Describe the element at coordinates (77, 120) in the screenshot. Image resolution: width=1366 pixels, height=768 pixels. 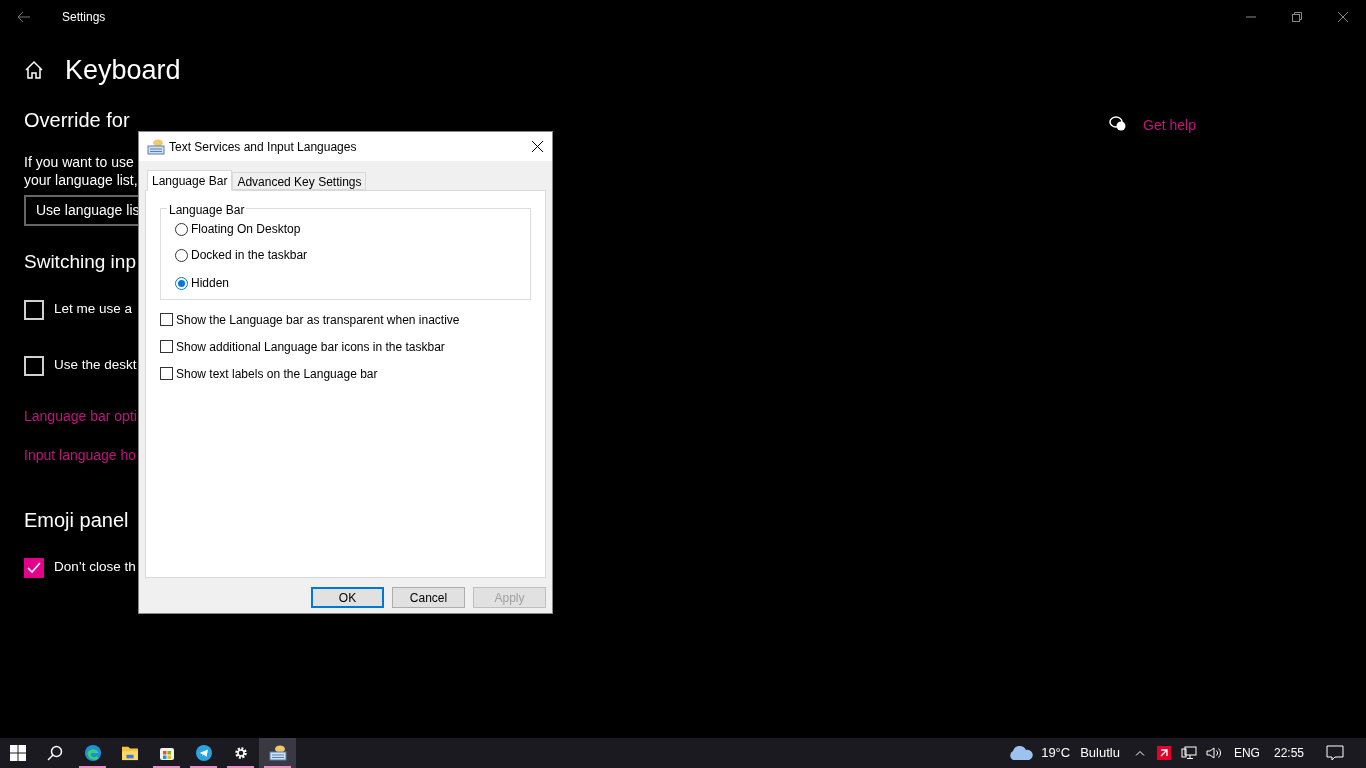
I see `section-heading: Override for` at that location.